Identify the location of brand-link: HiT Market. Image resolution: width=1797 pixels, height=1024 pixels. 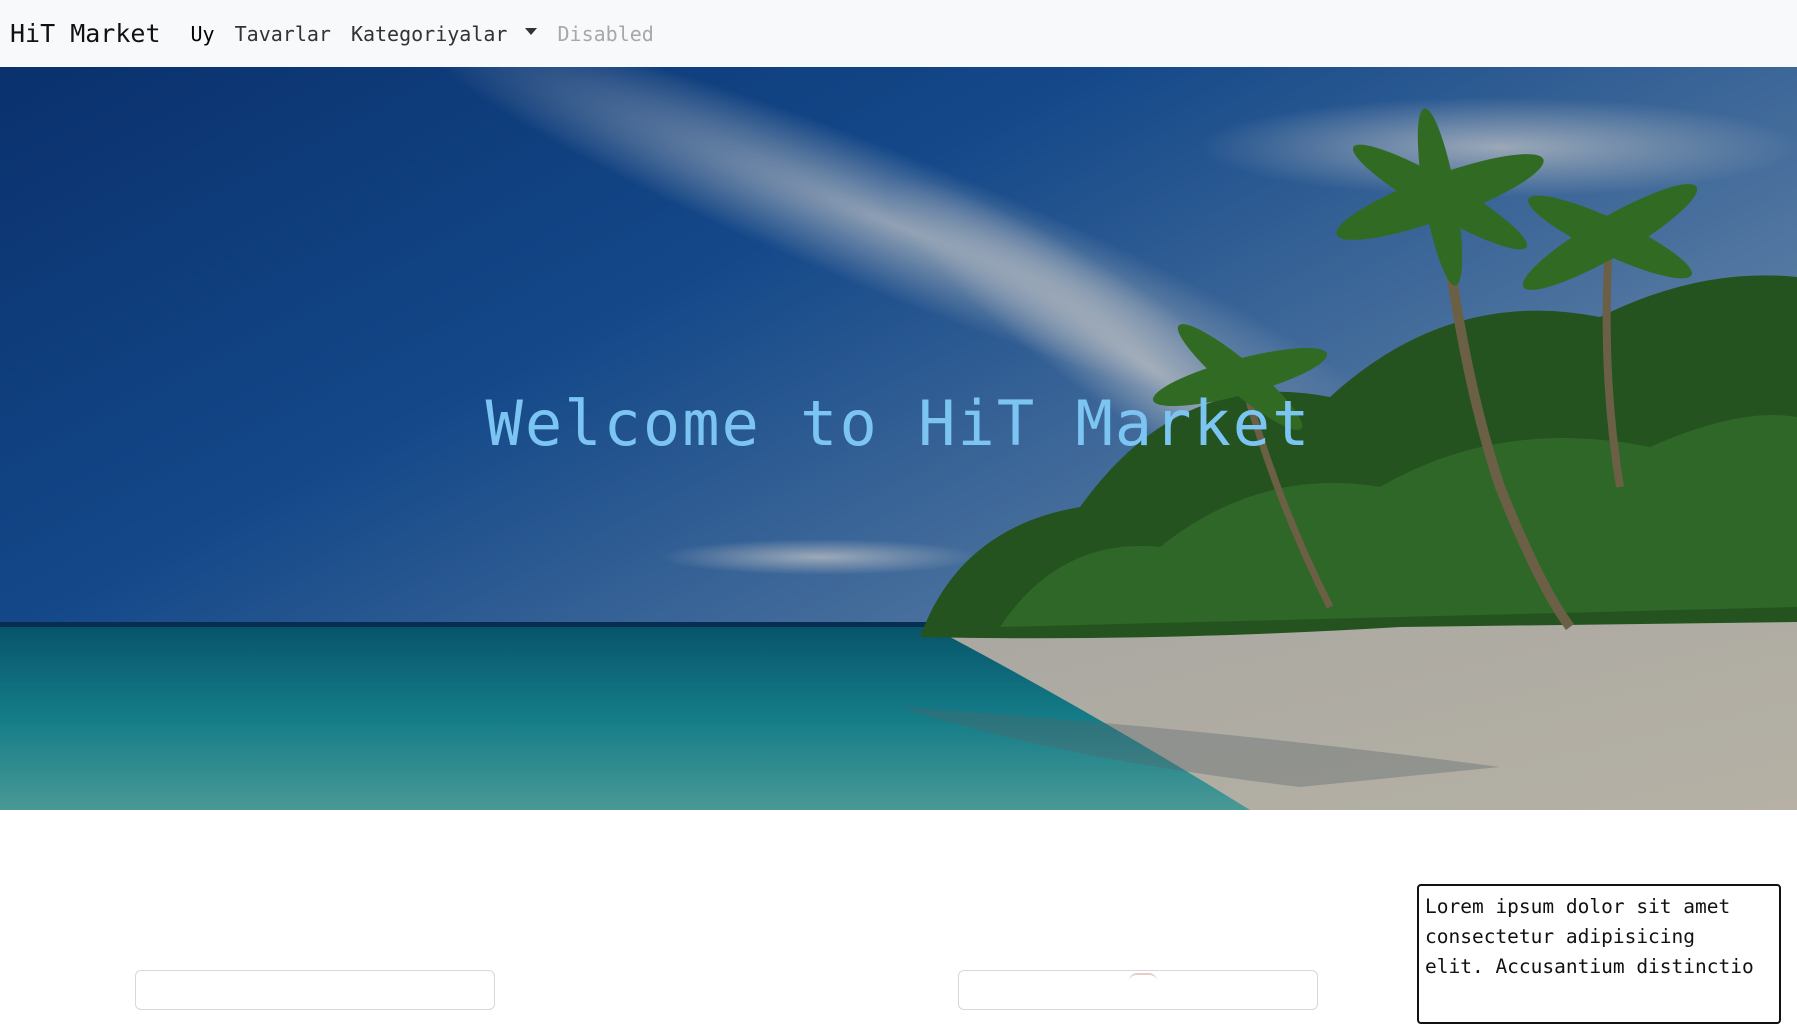
(85, 33).